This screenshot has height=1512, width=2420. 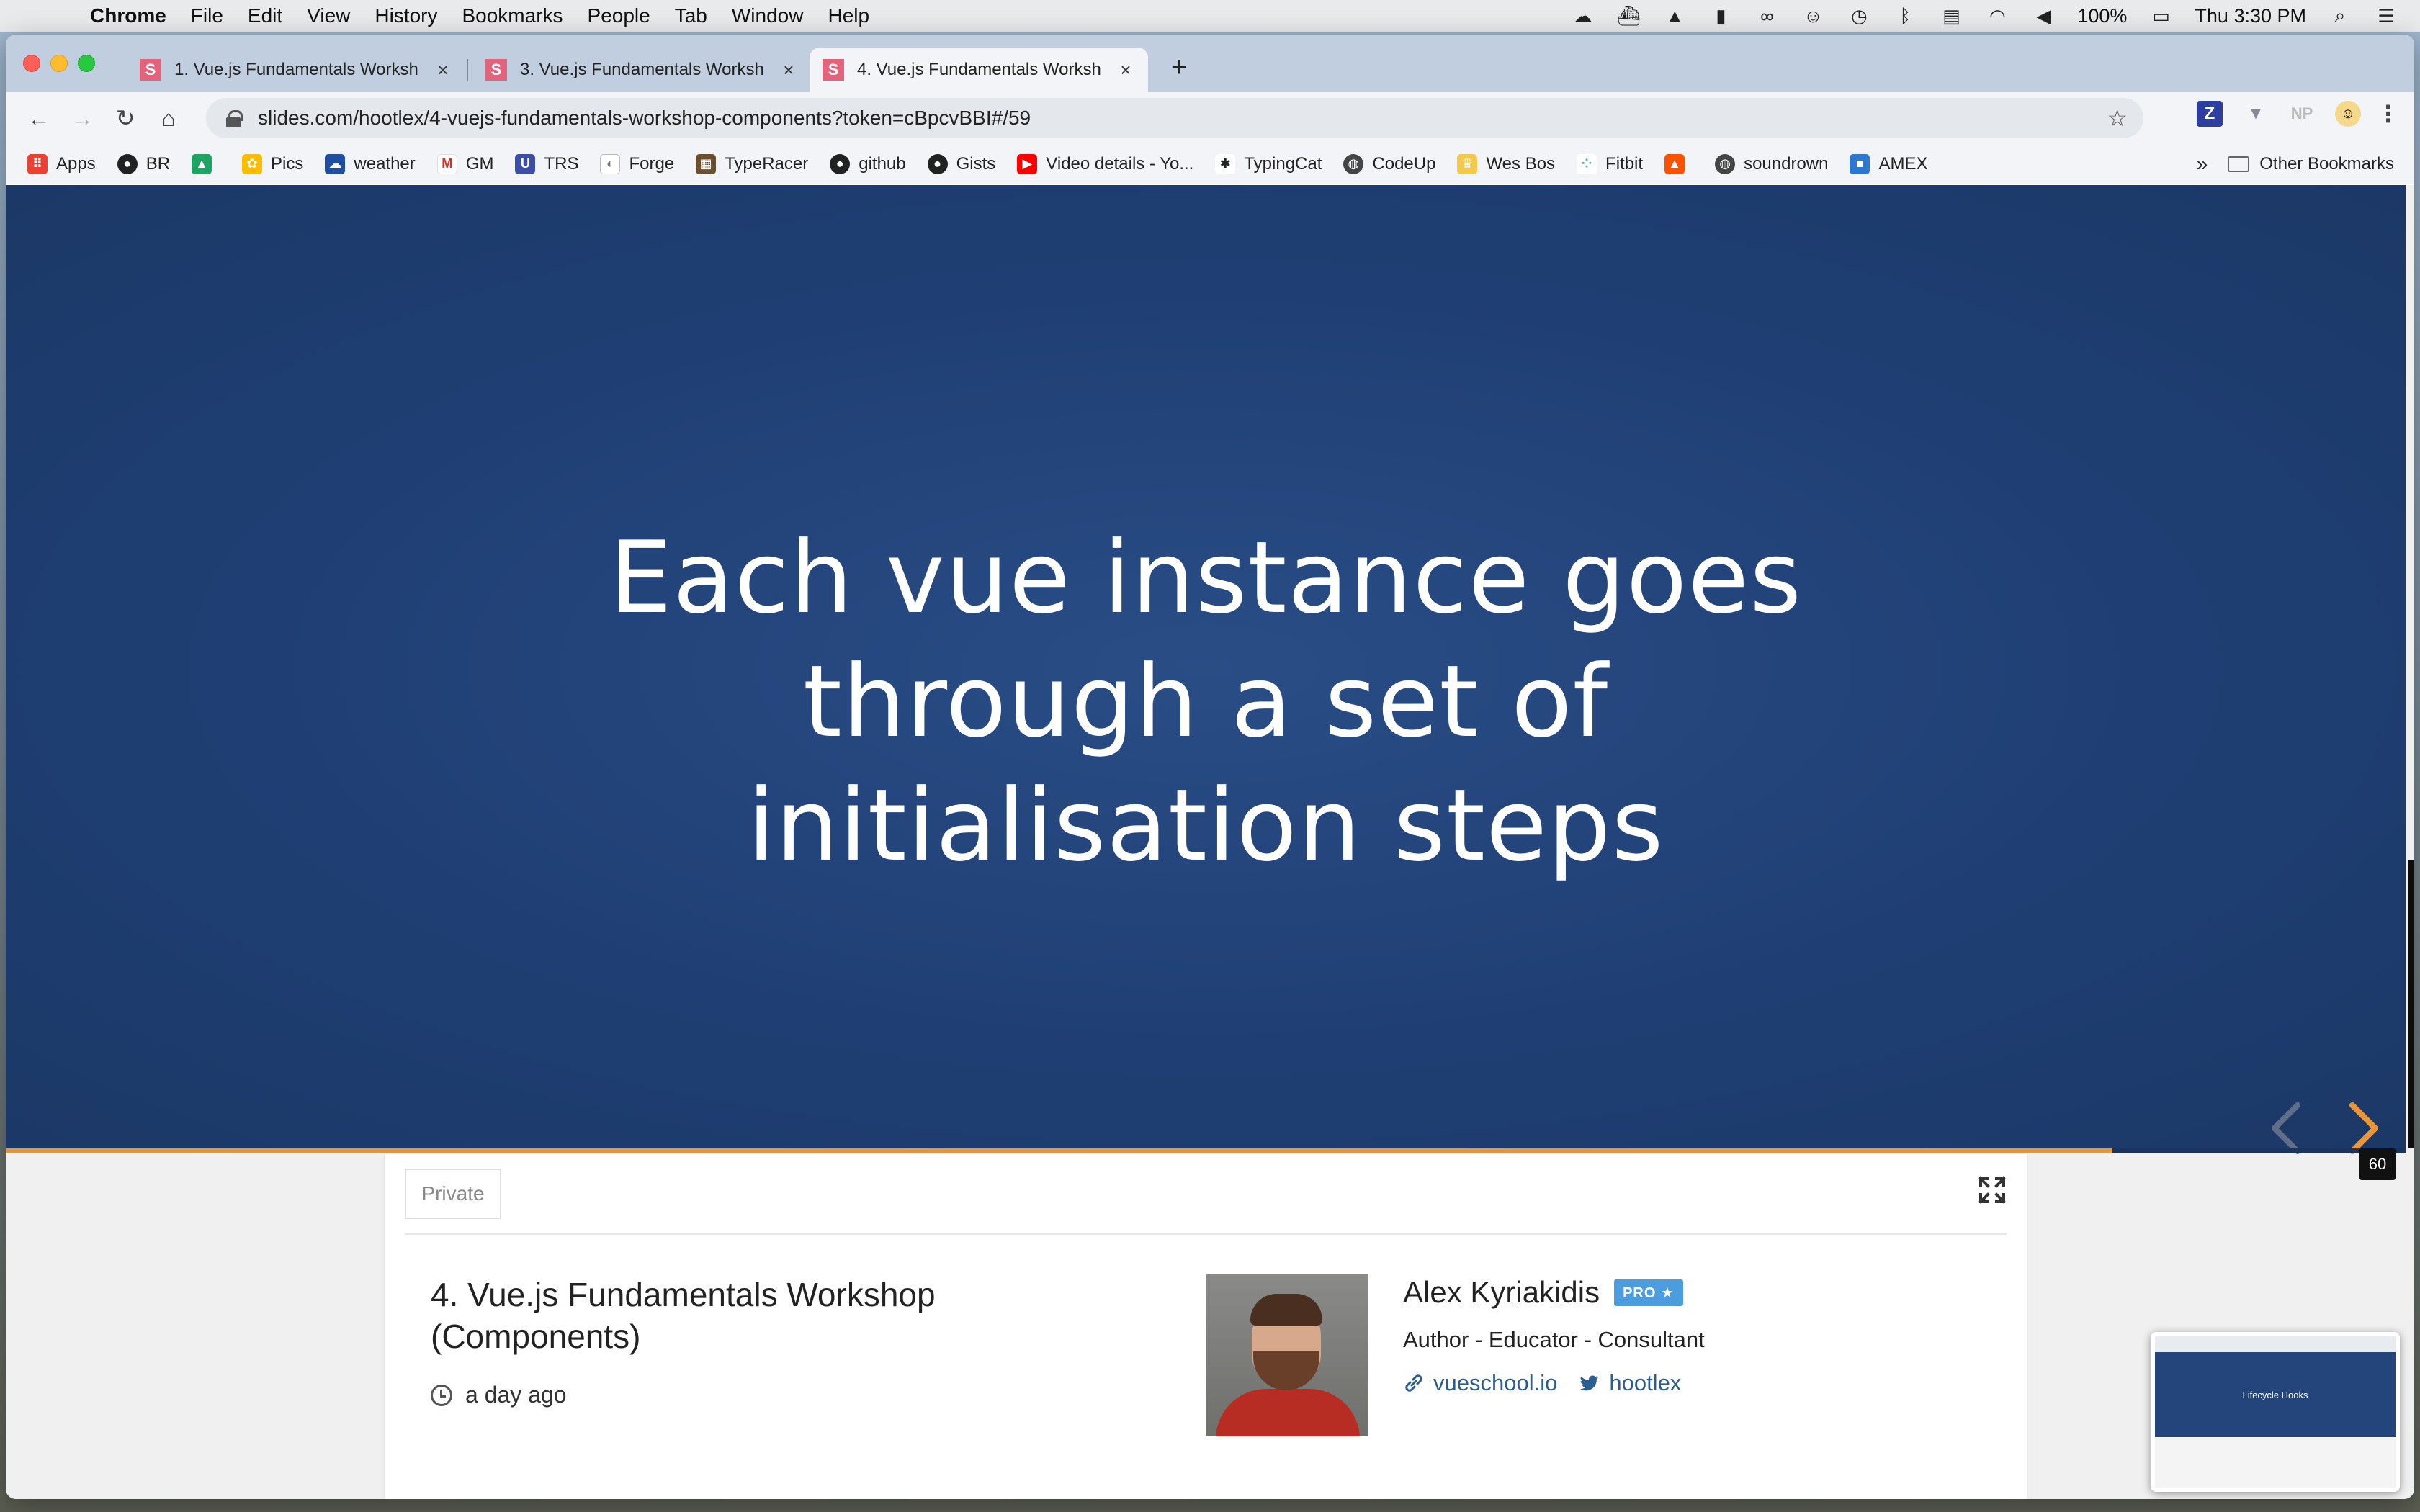 I want to click on menu-file: File, so click(x=207, y=15).